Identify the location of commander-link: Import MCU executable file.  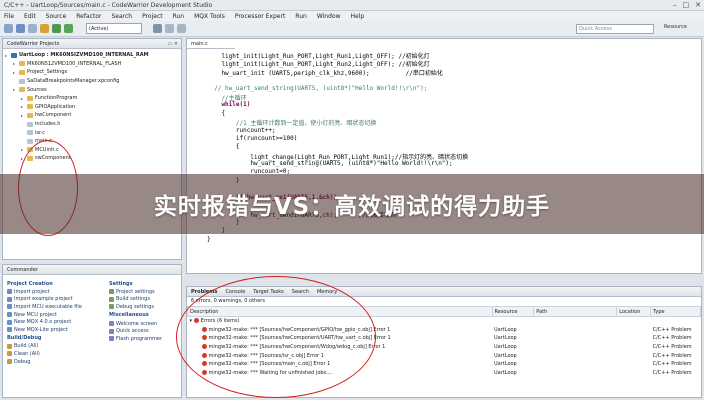
(55, 307).